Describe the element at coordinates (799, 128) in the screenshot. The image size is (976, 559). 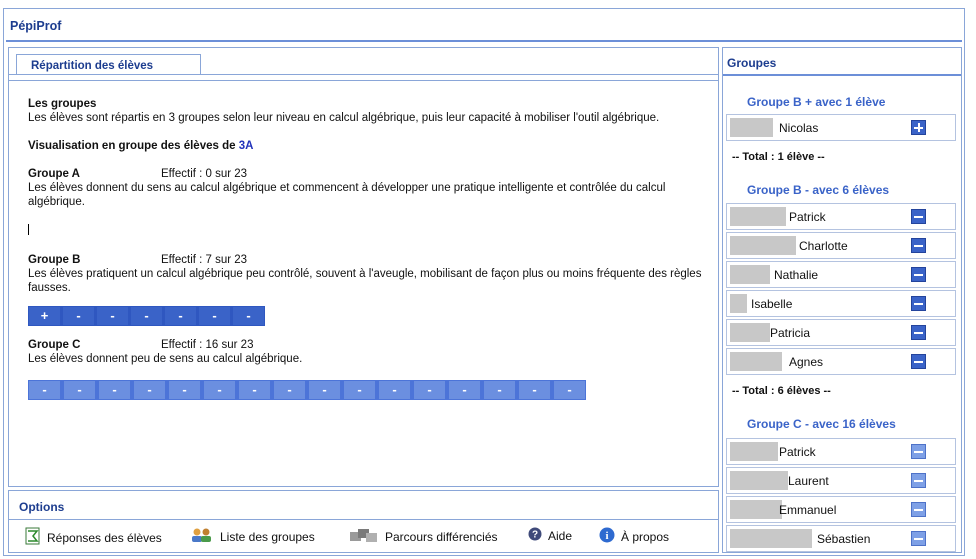
I see `student-name: Nicolas` at that location.